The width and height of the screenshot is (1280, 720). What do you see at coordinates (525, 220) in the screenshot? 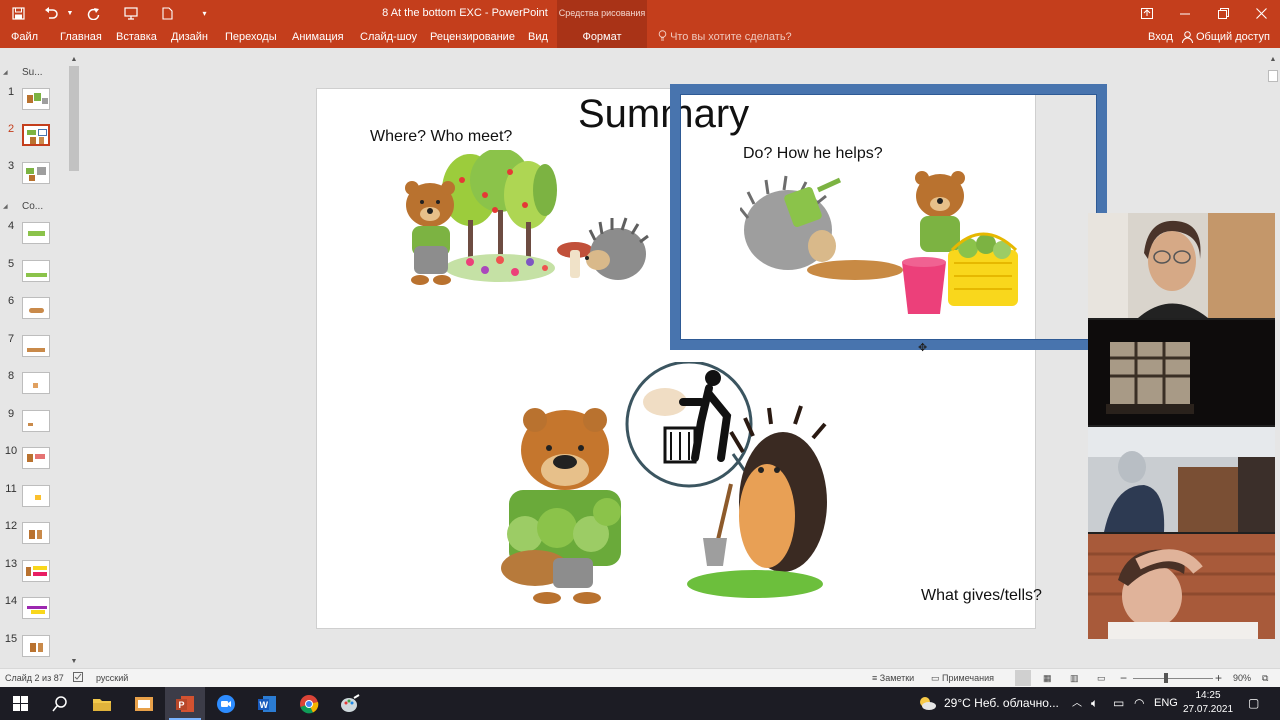
I see `forest-scene-image` at bounding box center [525, 220].